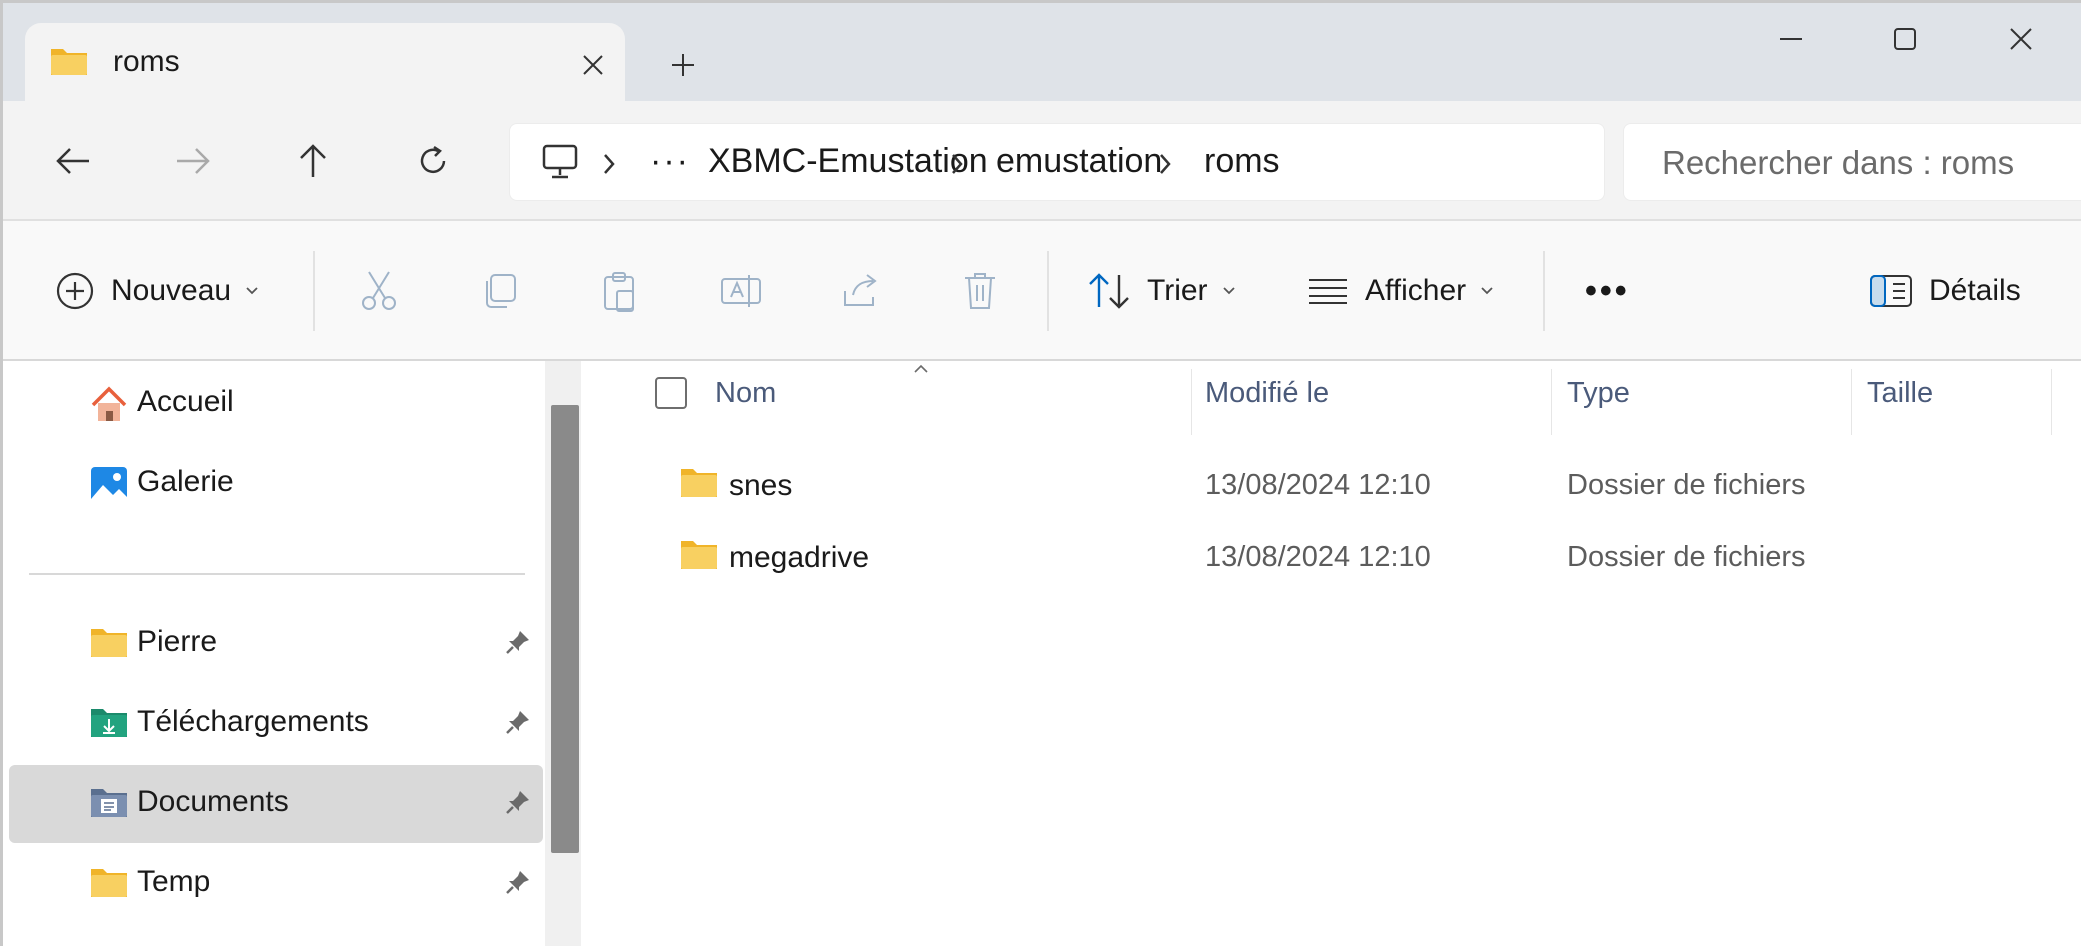 The height and width of the screenshot is (946, 2081). I want to click on sort-icon, so click(1109, 291).